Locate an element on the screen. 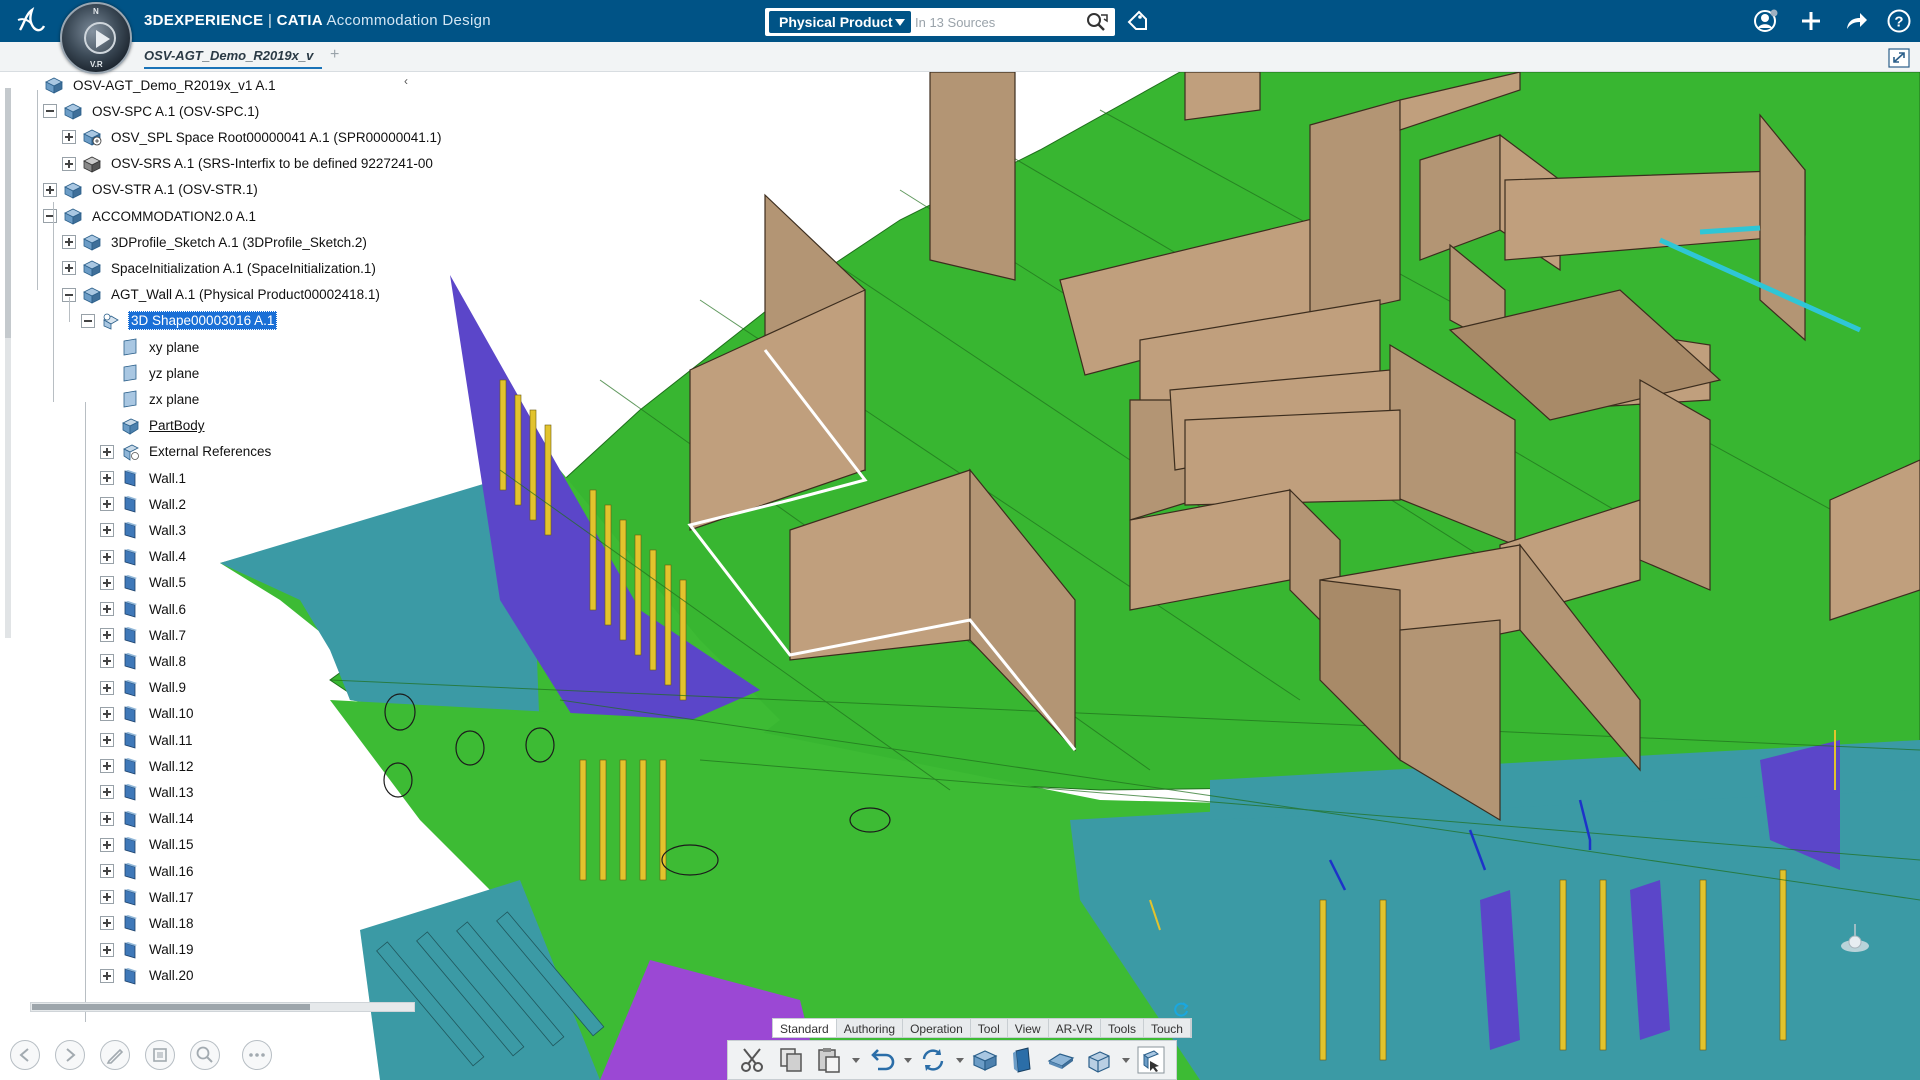  update-icon is located at coordinates (933, 1060).